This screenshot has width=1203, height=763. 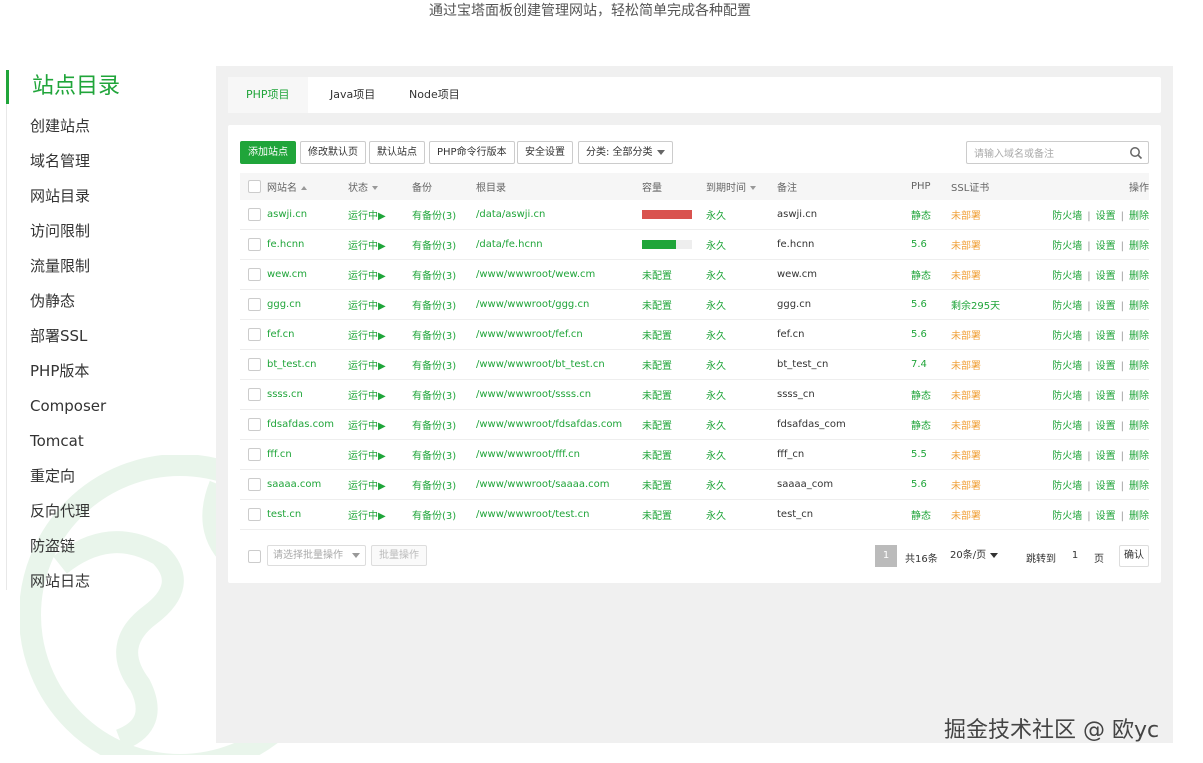 What do you see at coordinates (796, 394) in the screenshot?
I see `site-note: ssss_cn` at bounding box center [796, 394].